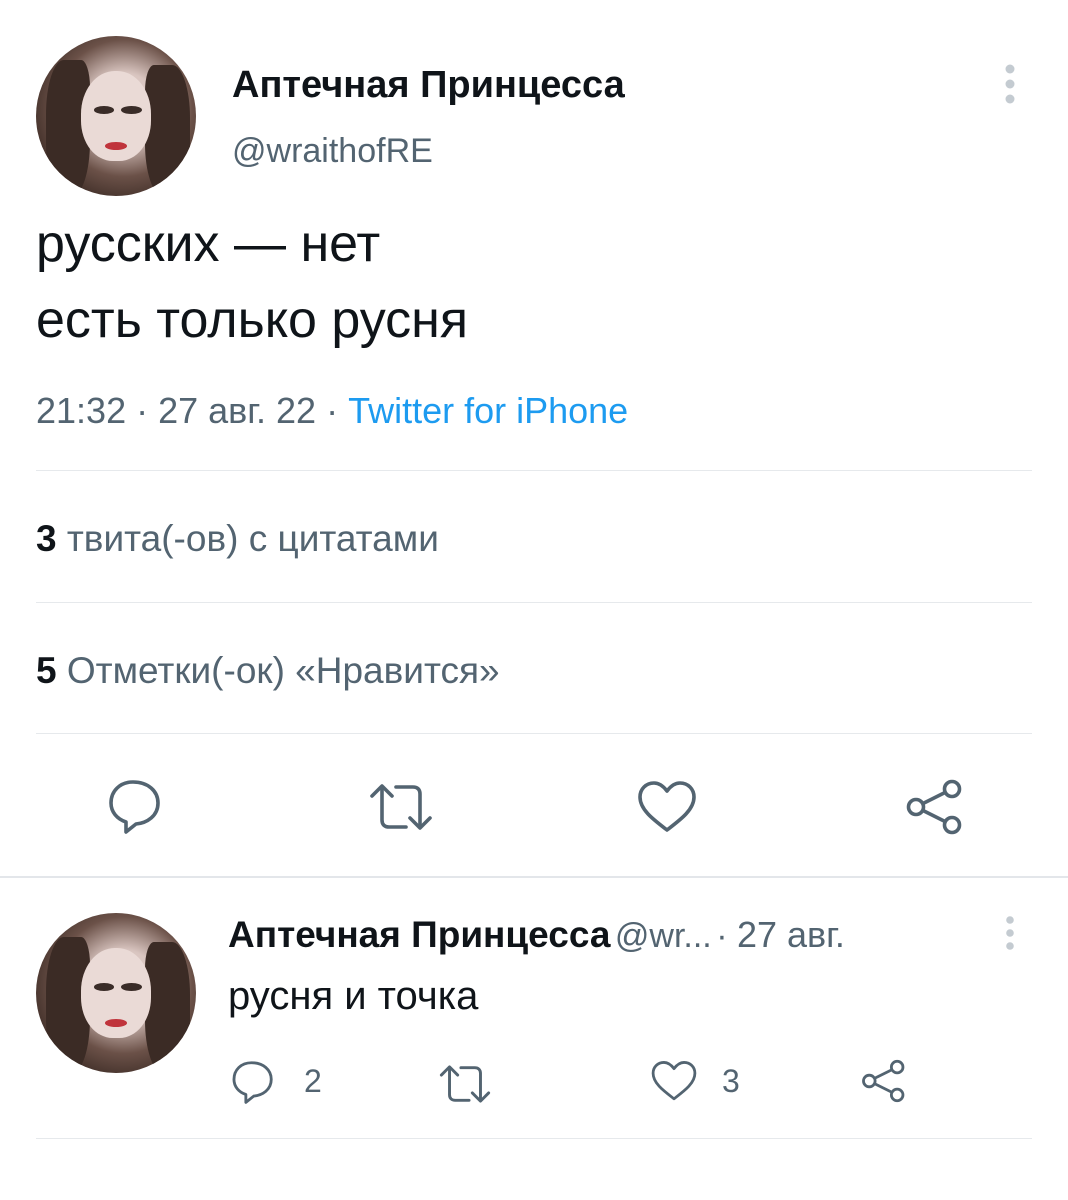  Describe the element at coordinates (332, 151) in the screenshot. I see `author-handle: @wraithofRE` at that location.